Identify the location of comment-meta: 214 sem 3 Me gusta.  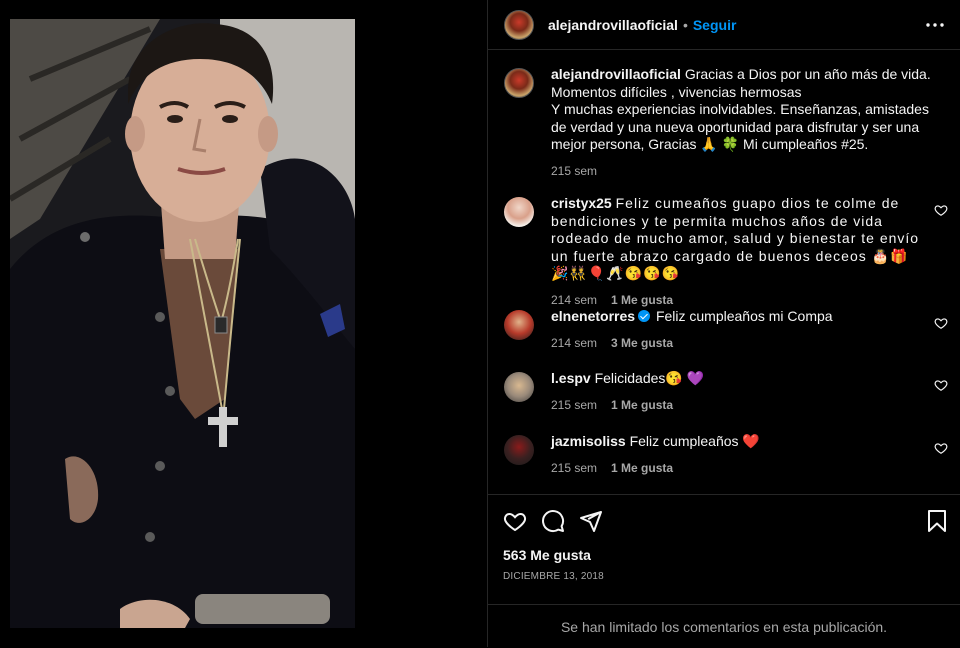
(738, 344).